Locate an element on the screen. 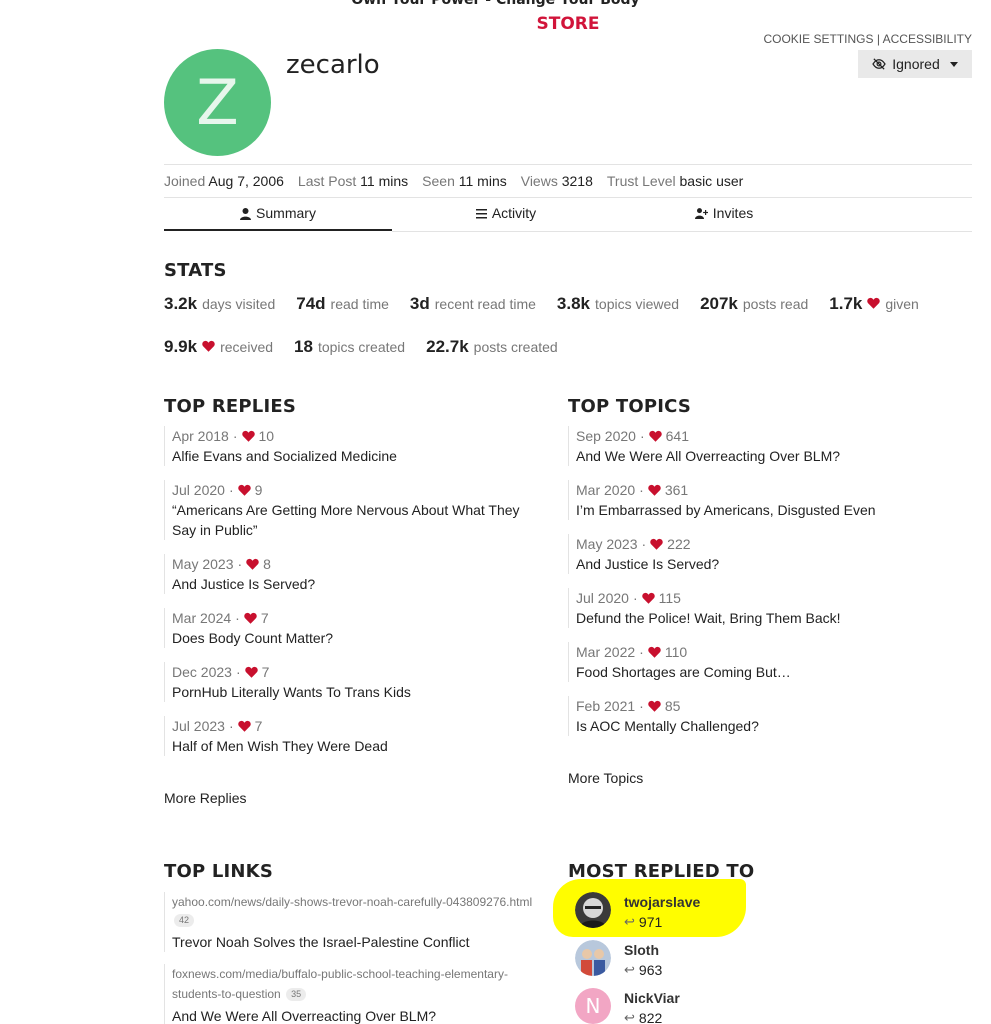 The width and height of the screenshot is (991, 1024). item-title: Half of Men Wish They Were Dead is located at coordinates (358, 746).